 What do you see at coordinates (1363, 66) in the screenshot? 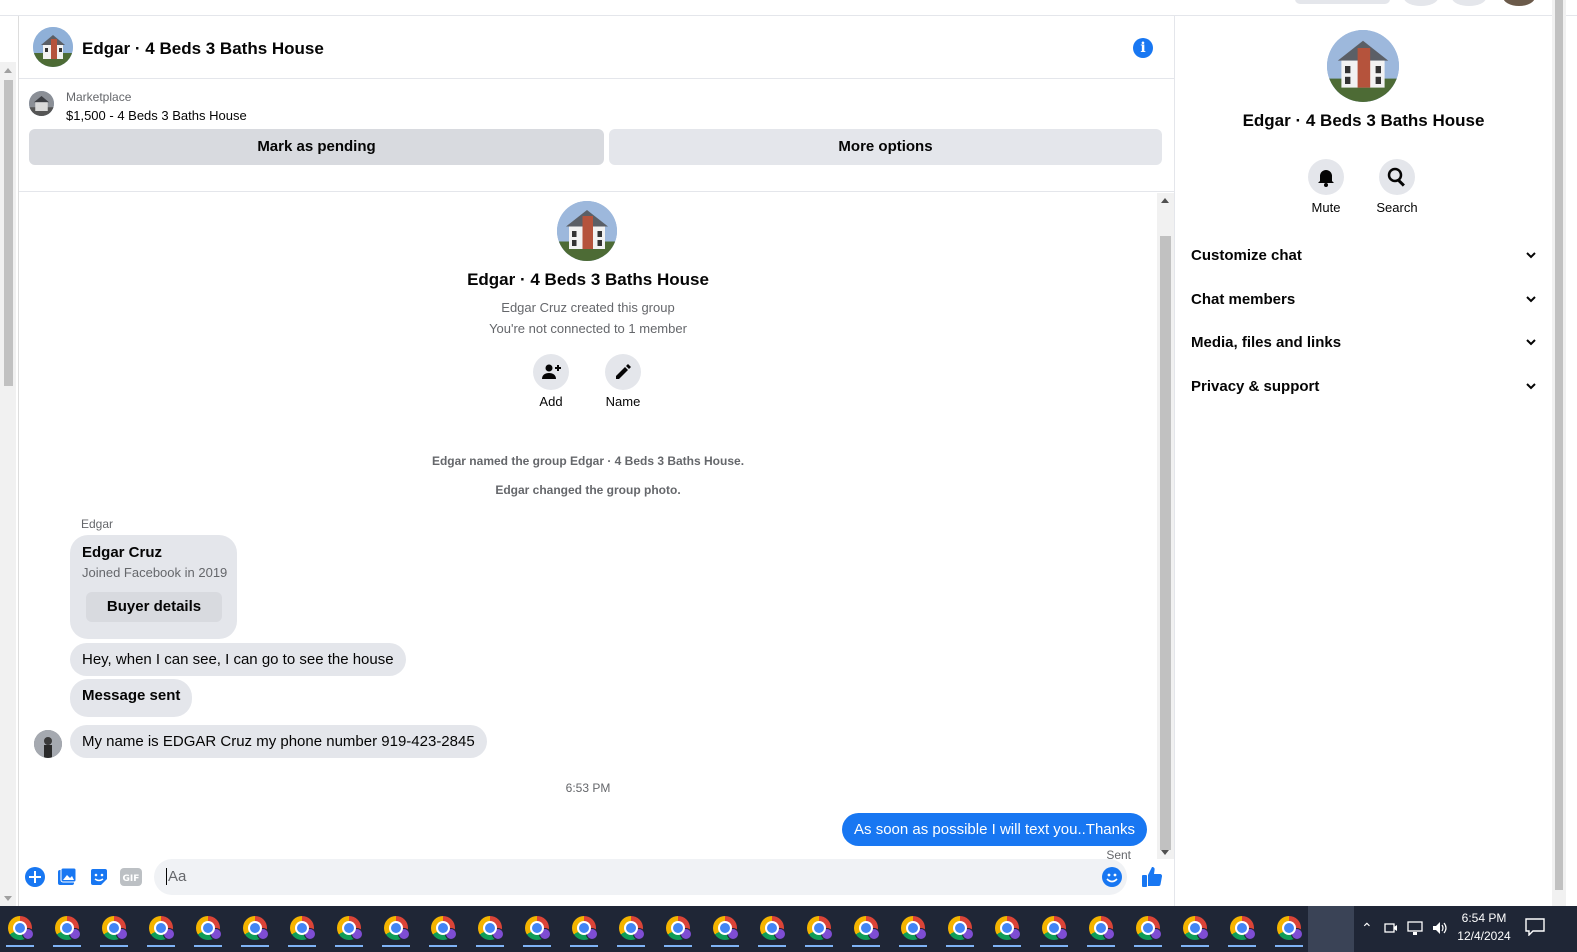
I see `group-photo-profile` at bounding box center [1363, 66].